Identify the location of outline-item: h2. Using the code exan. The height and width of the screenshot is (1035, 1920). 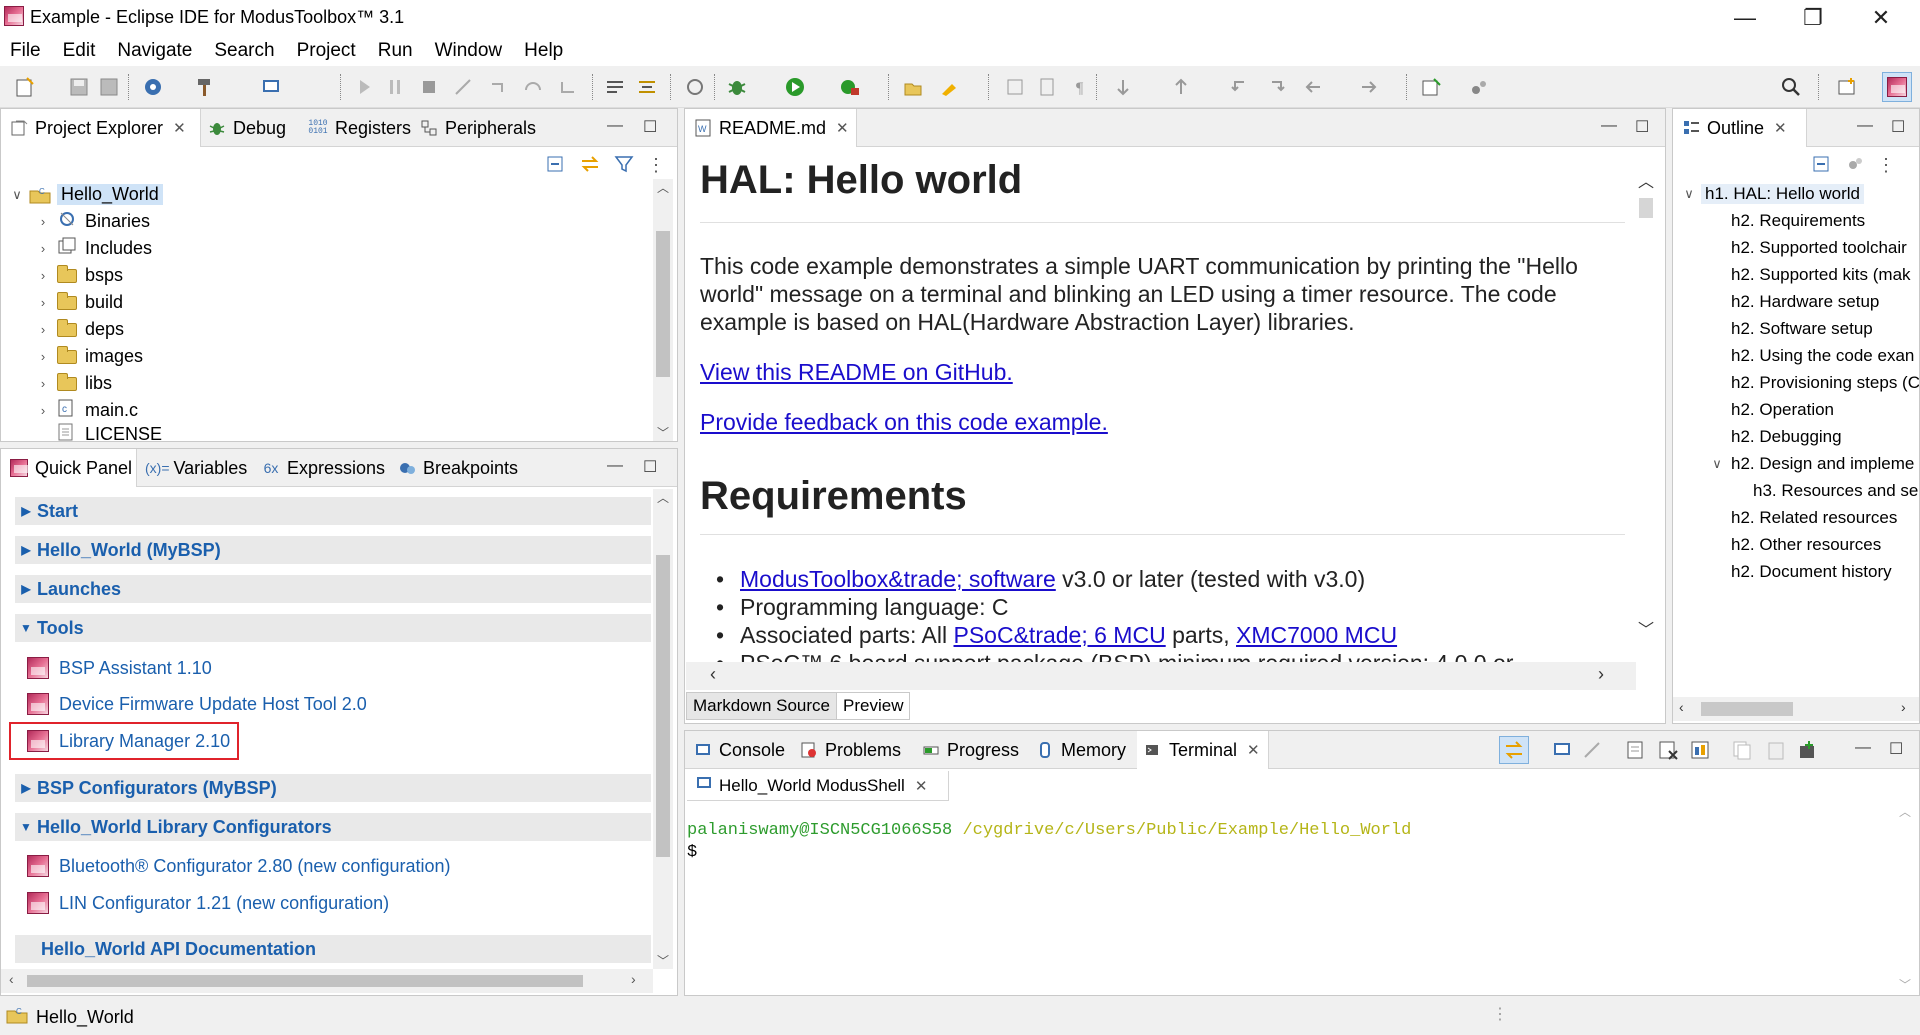
(1822, 356).